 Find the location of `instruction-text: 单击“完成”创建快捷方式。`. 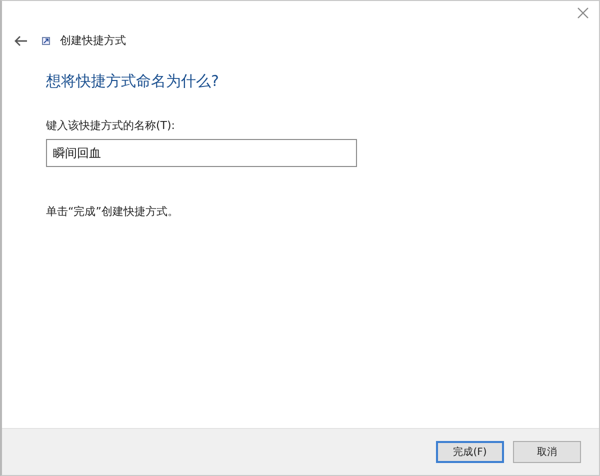

instruction-text: 单击“完成”创建快捷方式。 is located at coordinates (113, 211).